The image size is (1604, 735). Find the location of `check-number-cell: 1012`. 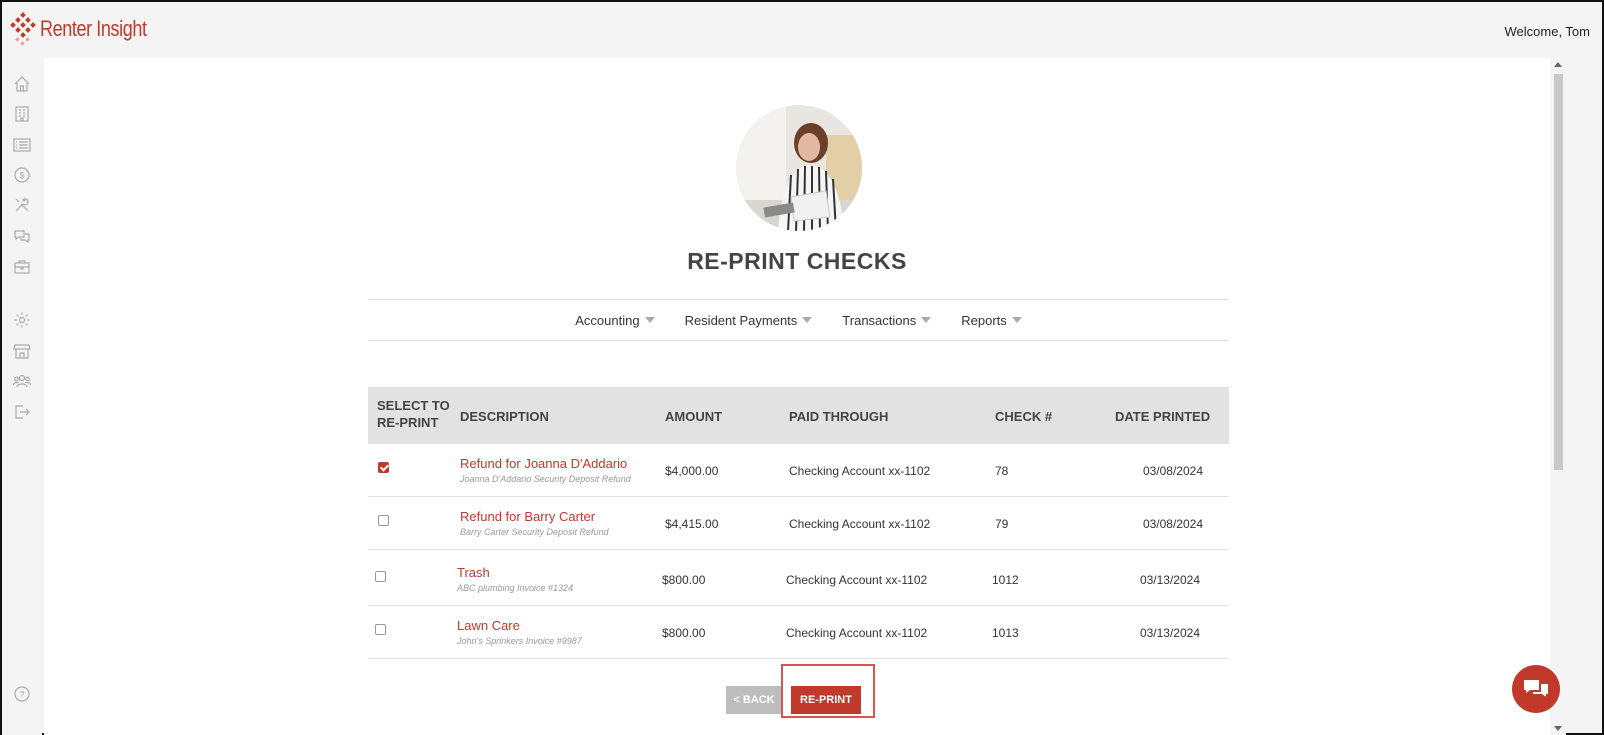

check-number-cell: 1012 is located at coordinates (1005, 580).